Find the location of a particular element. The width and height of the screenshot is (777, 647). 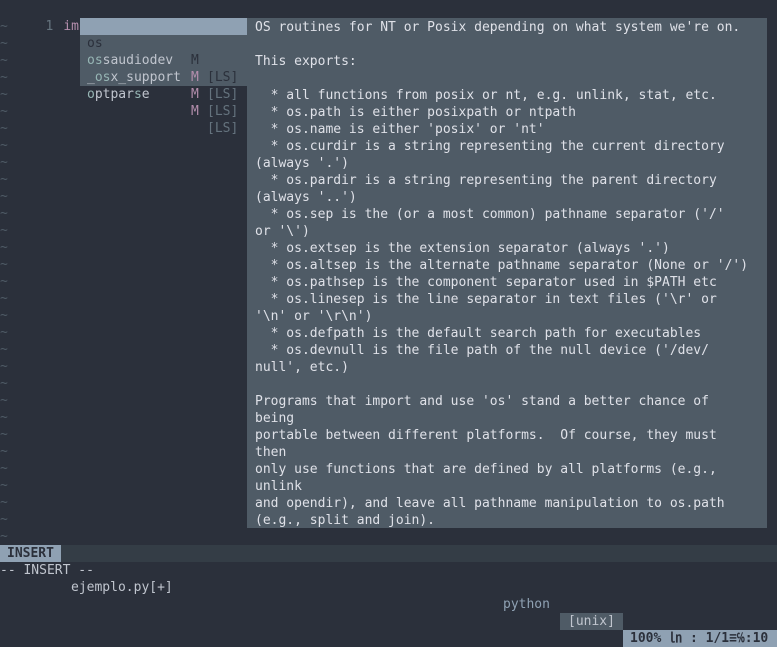

line-number: 1 is located at coordinates (49, 26).